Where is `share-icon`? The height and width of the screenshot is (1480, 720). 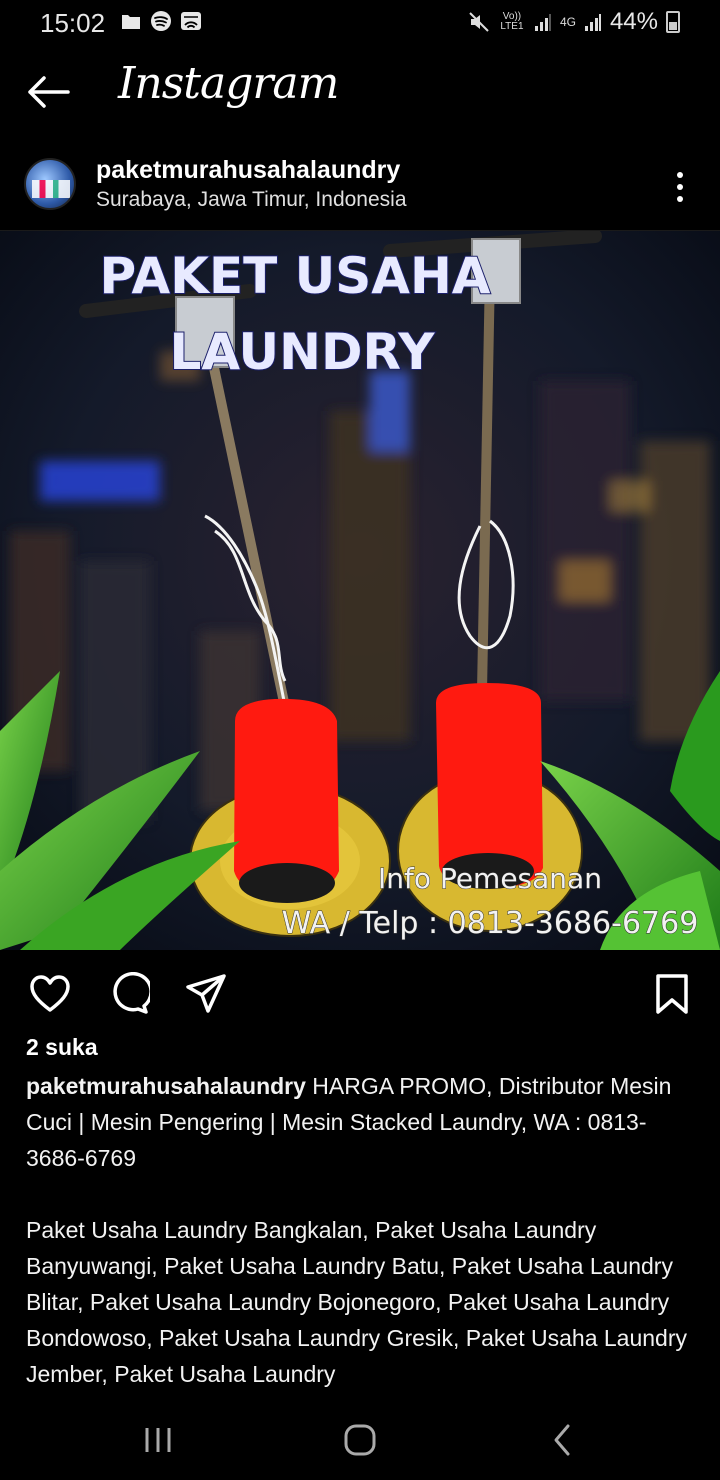
share-icon is located at coordinates (206, 994).